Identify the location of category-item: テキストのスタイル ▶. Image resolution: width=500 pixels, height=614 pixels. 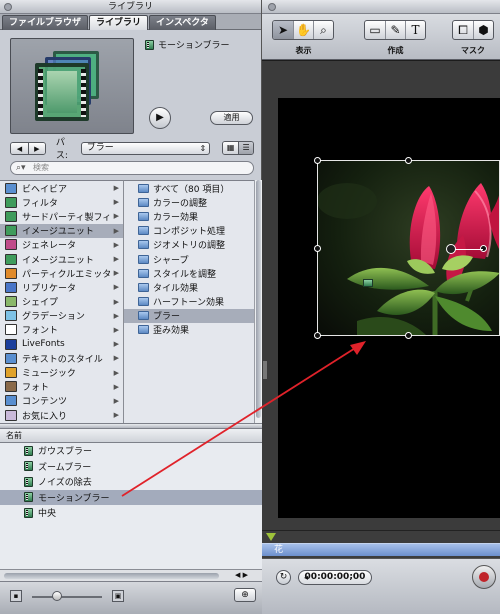
(61, 358).